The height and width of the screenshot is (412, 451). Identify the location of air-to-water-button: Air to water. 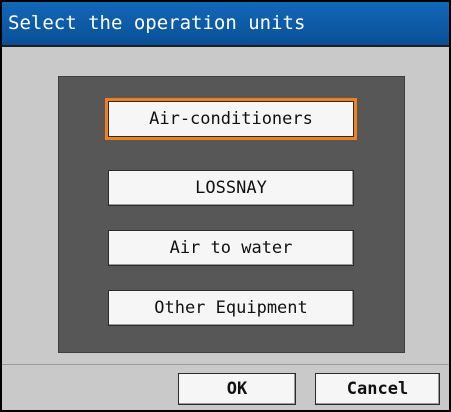
(231, 248).